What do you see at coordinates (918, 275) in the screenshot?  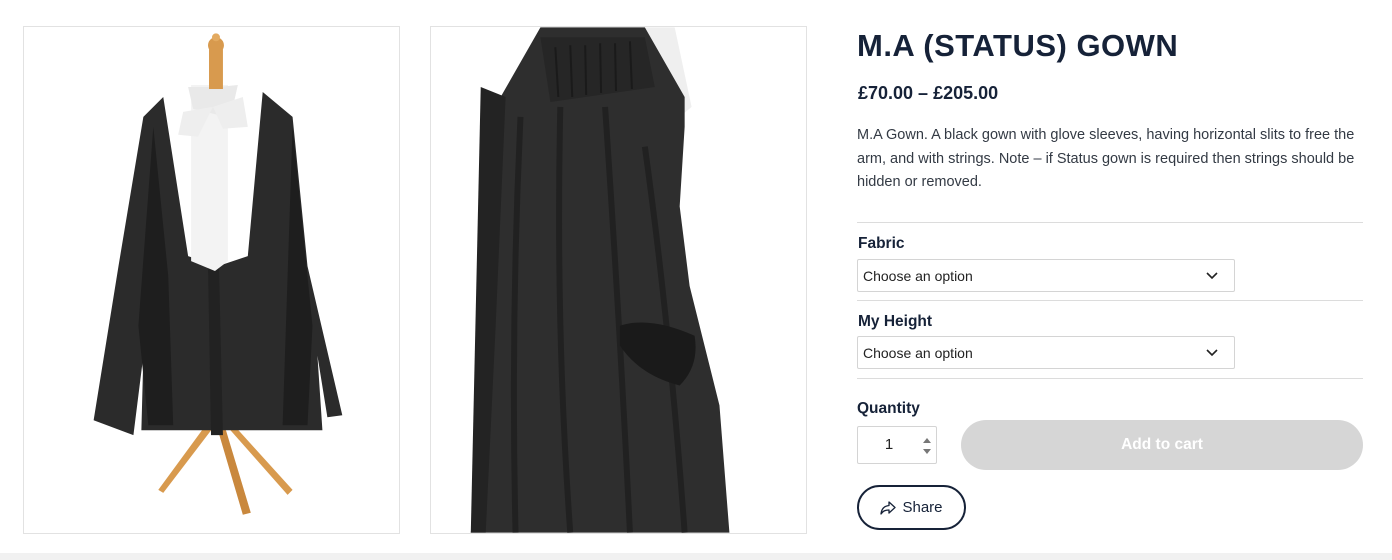 I see `fabric-select-value: Choose an option` at bounding box center [918, 275].